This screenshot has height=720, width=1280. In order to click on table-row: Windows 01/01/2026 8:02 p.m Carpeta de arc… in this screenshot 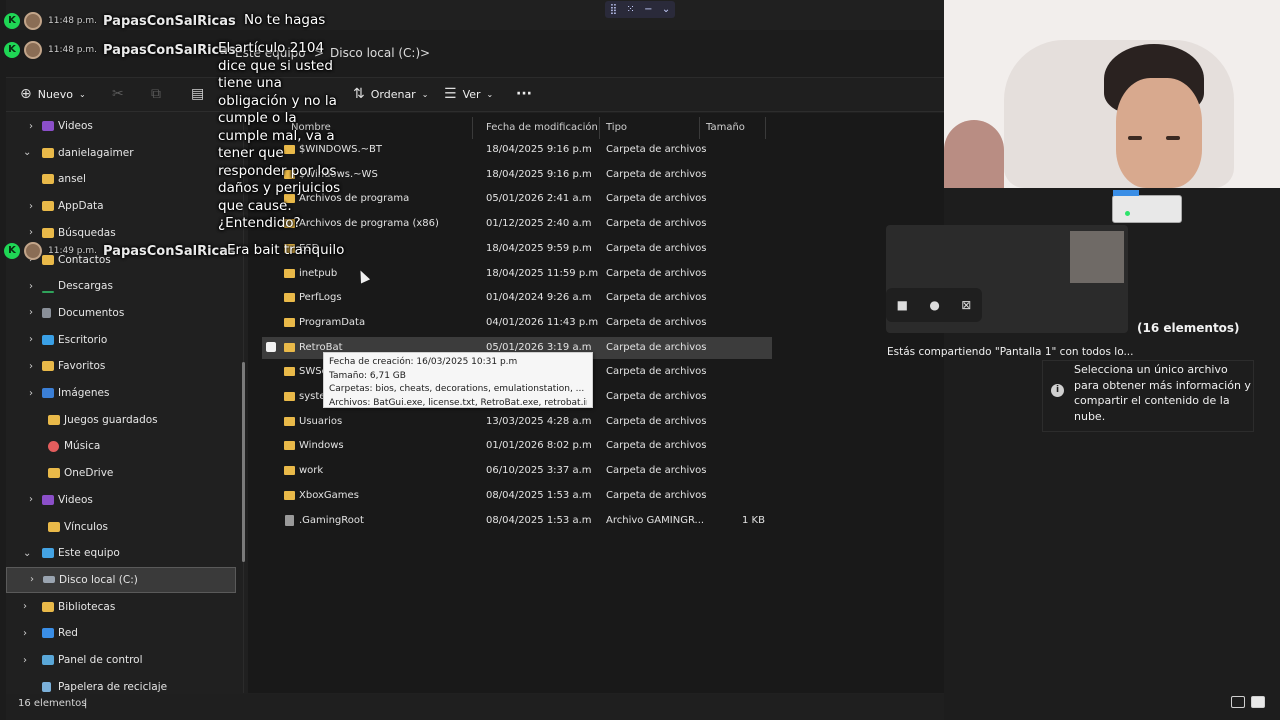, I will do `click(517, 446)`.